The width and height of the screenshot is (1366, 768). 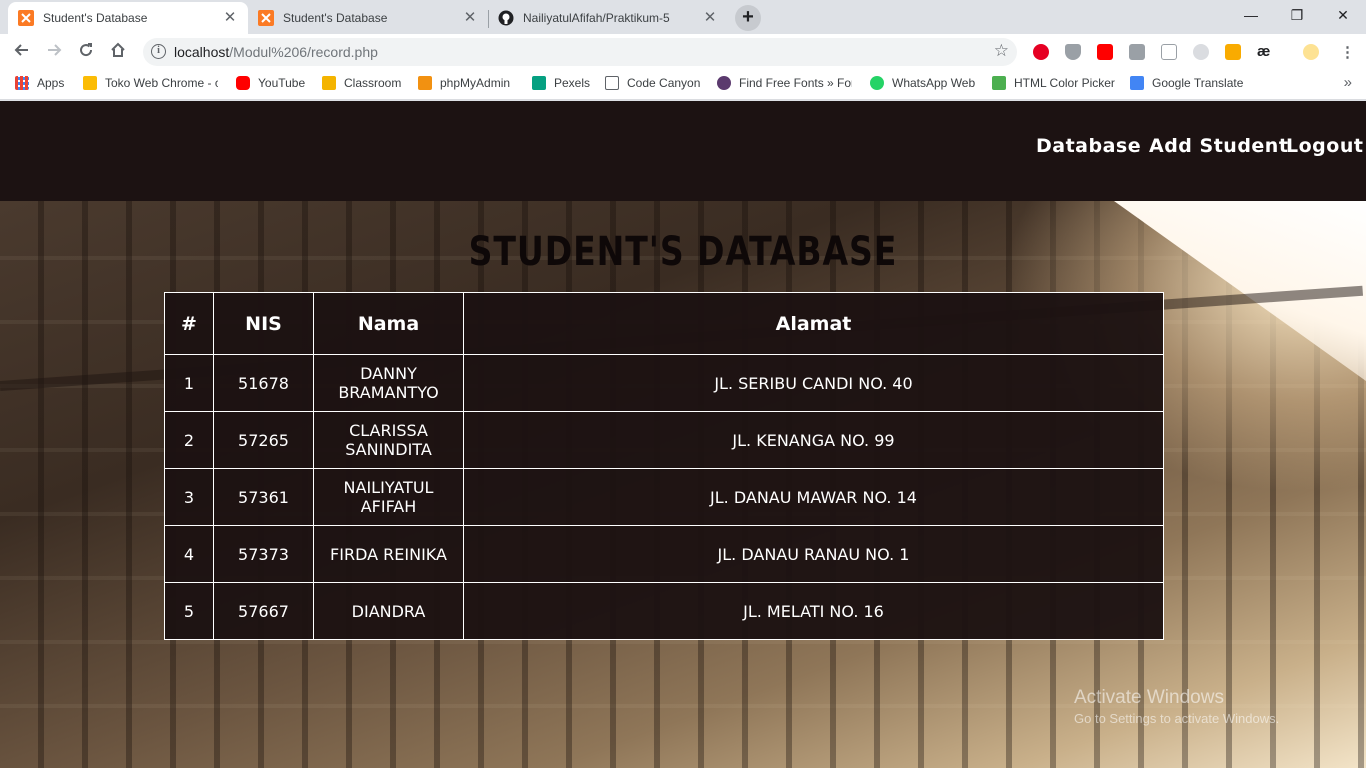 I want to click on back-arrow-icon, so click(x=21, y=50).